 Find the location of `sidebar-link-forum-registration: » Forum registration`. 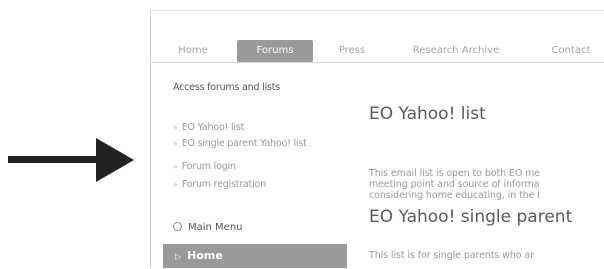

sidebar-link-forum-registration: » Forum registration is located at coordinates (219, 184).